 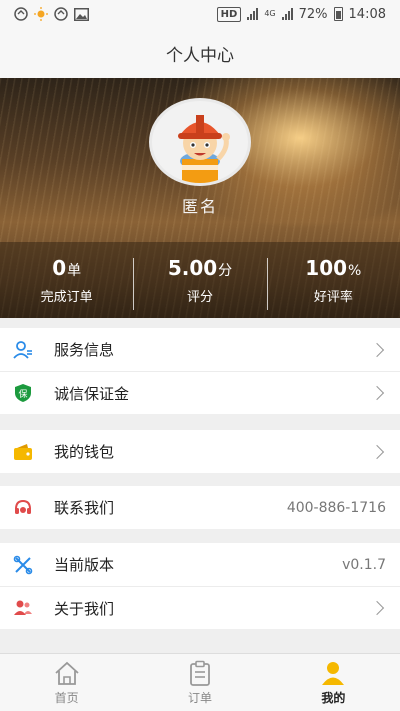 I want to click on tab-label: 我的, so click(x=333, y=697).